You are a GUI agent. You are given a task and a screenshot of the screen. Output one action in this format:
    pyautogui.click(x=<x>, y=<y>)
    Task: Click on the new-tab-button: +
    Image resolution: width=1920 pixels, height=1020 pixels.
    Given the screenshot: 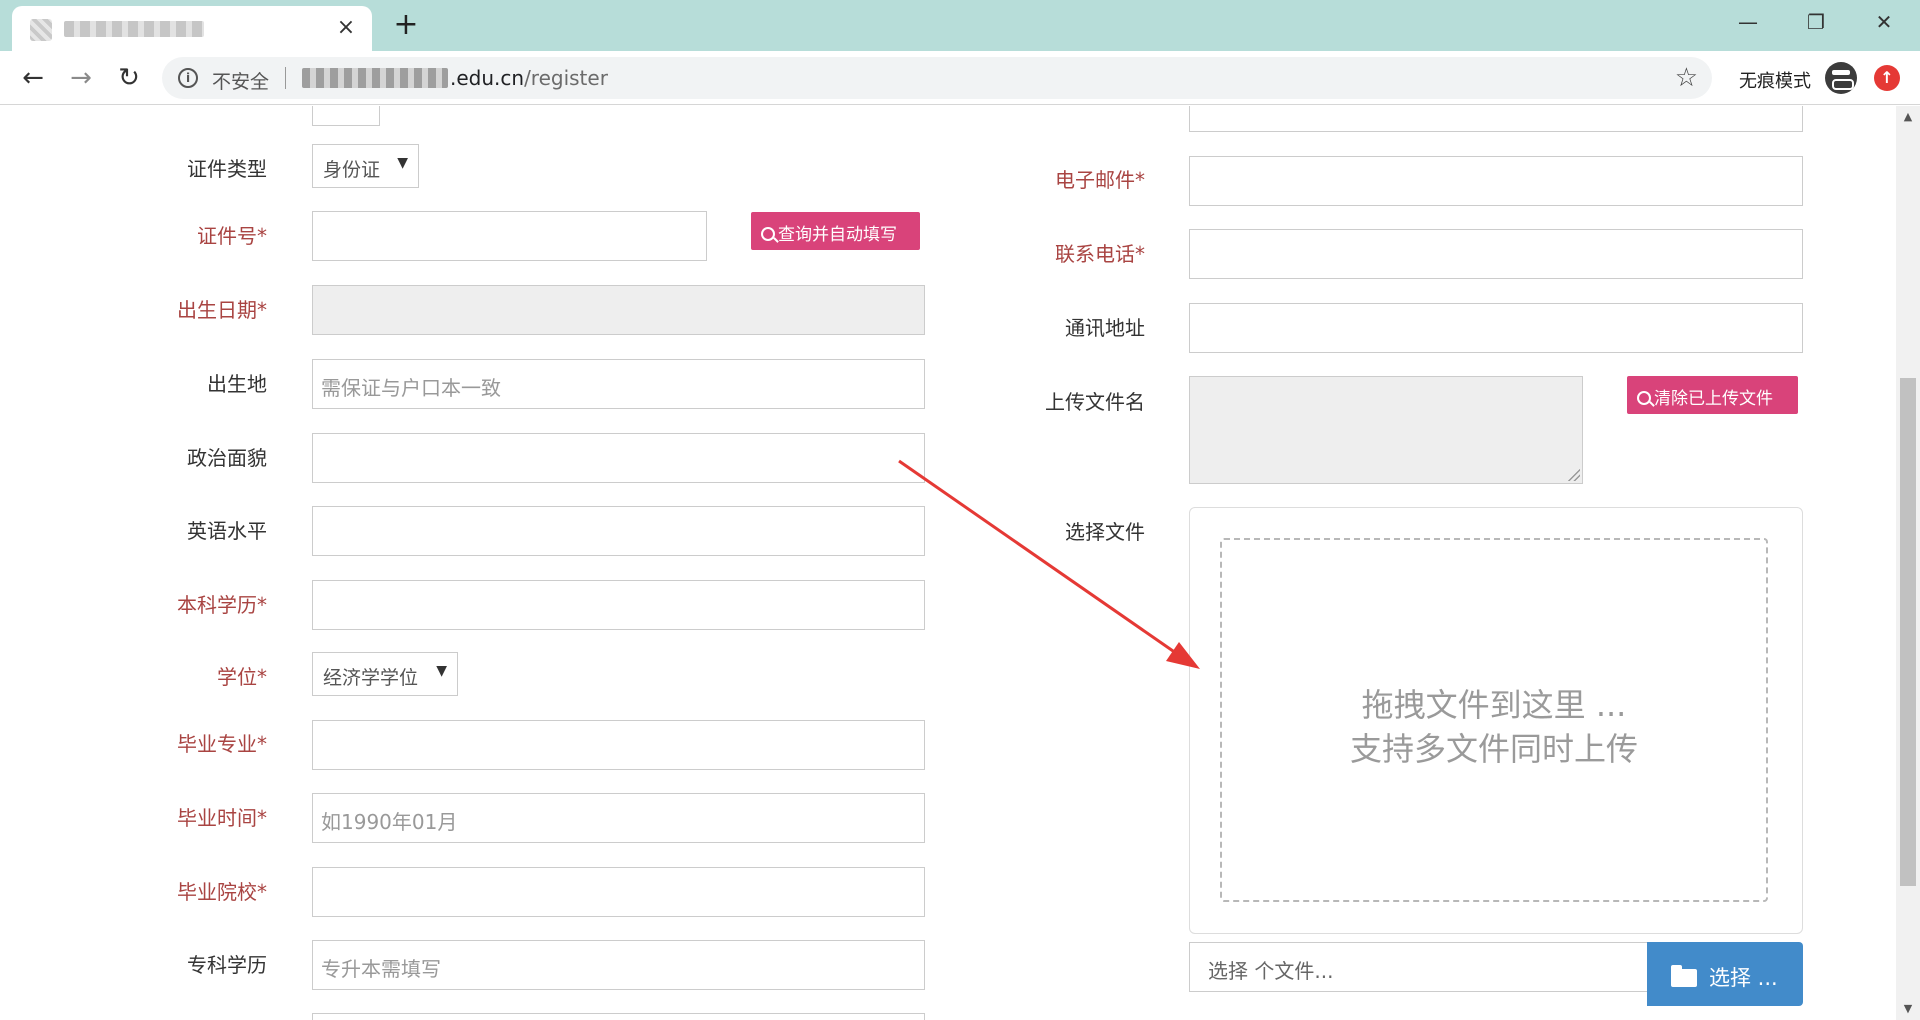 What is the action you would take?
    pyautogui.click(x=406, y=25)
    